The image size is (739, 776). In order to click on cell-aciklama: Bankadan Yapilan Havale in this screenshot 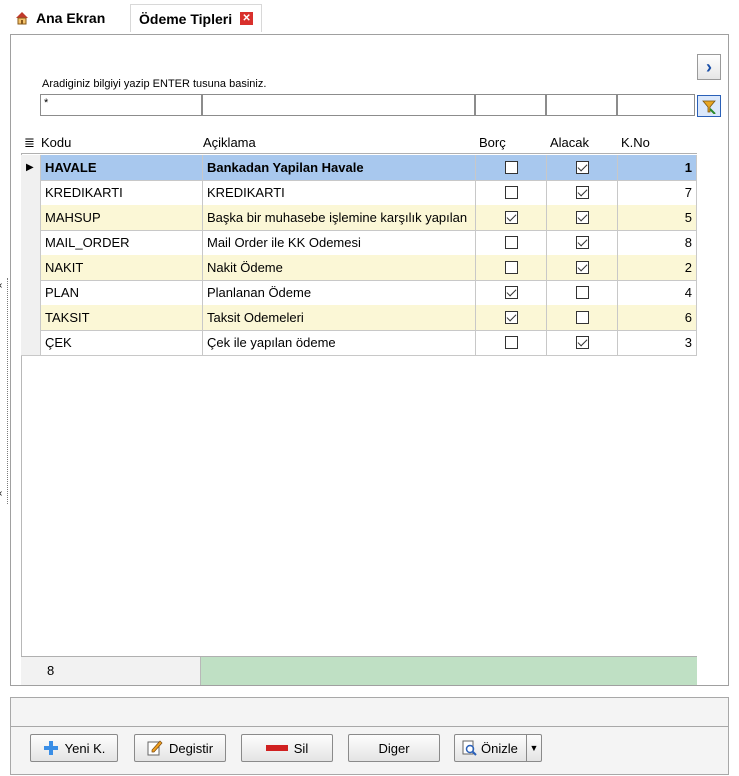, I will do `click(339, 167)`.